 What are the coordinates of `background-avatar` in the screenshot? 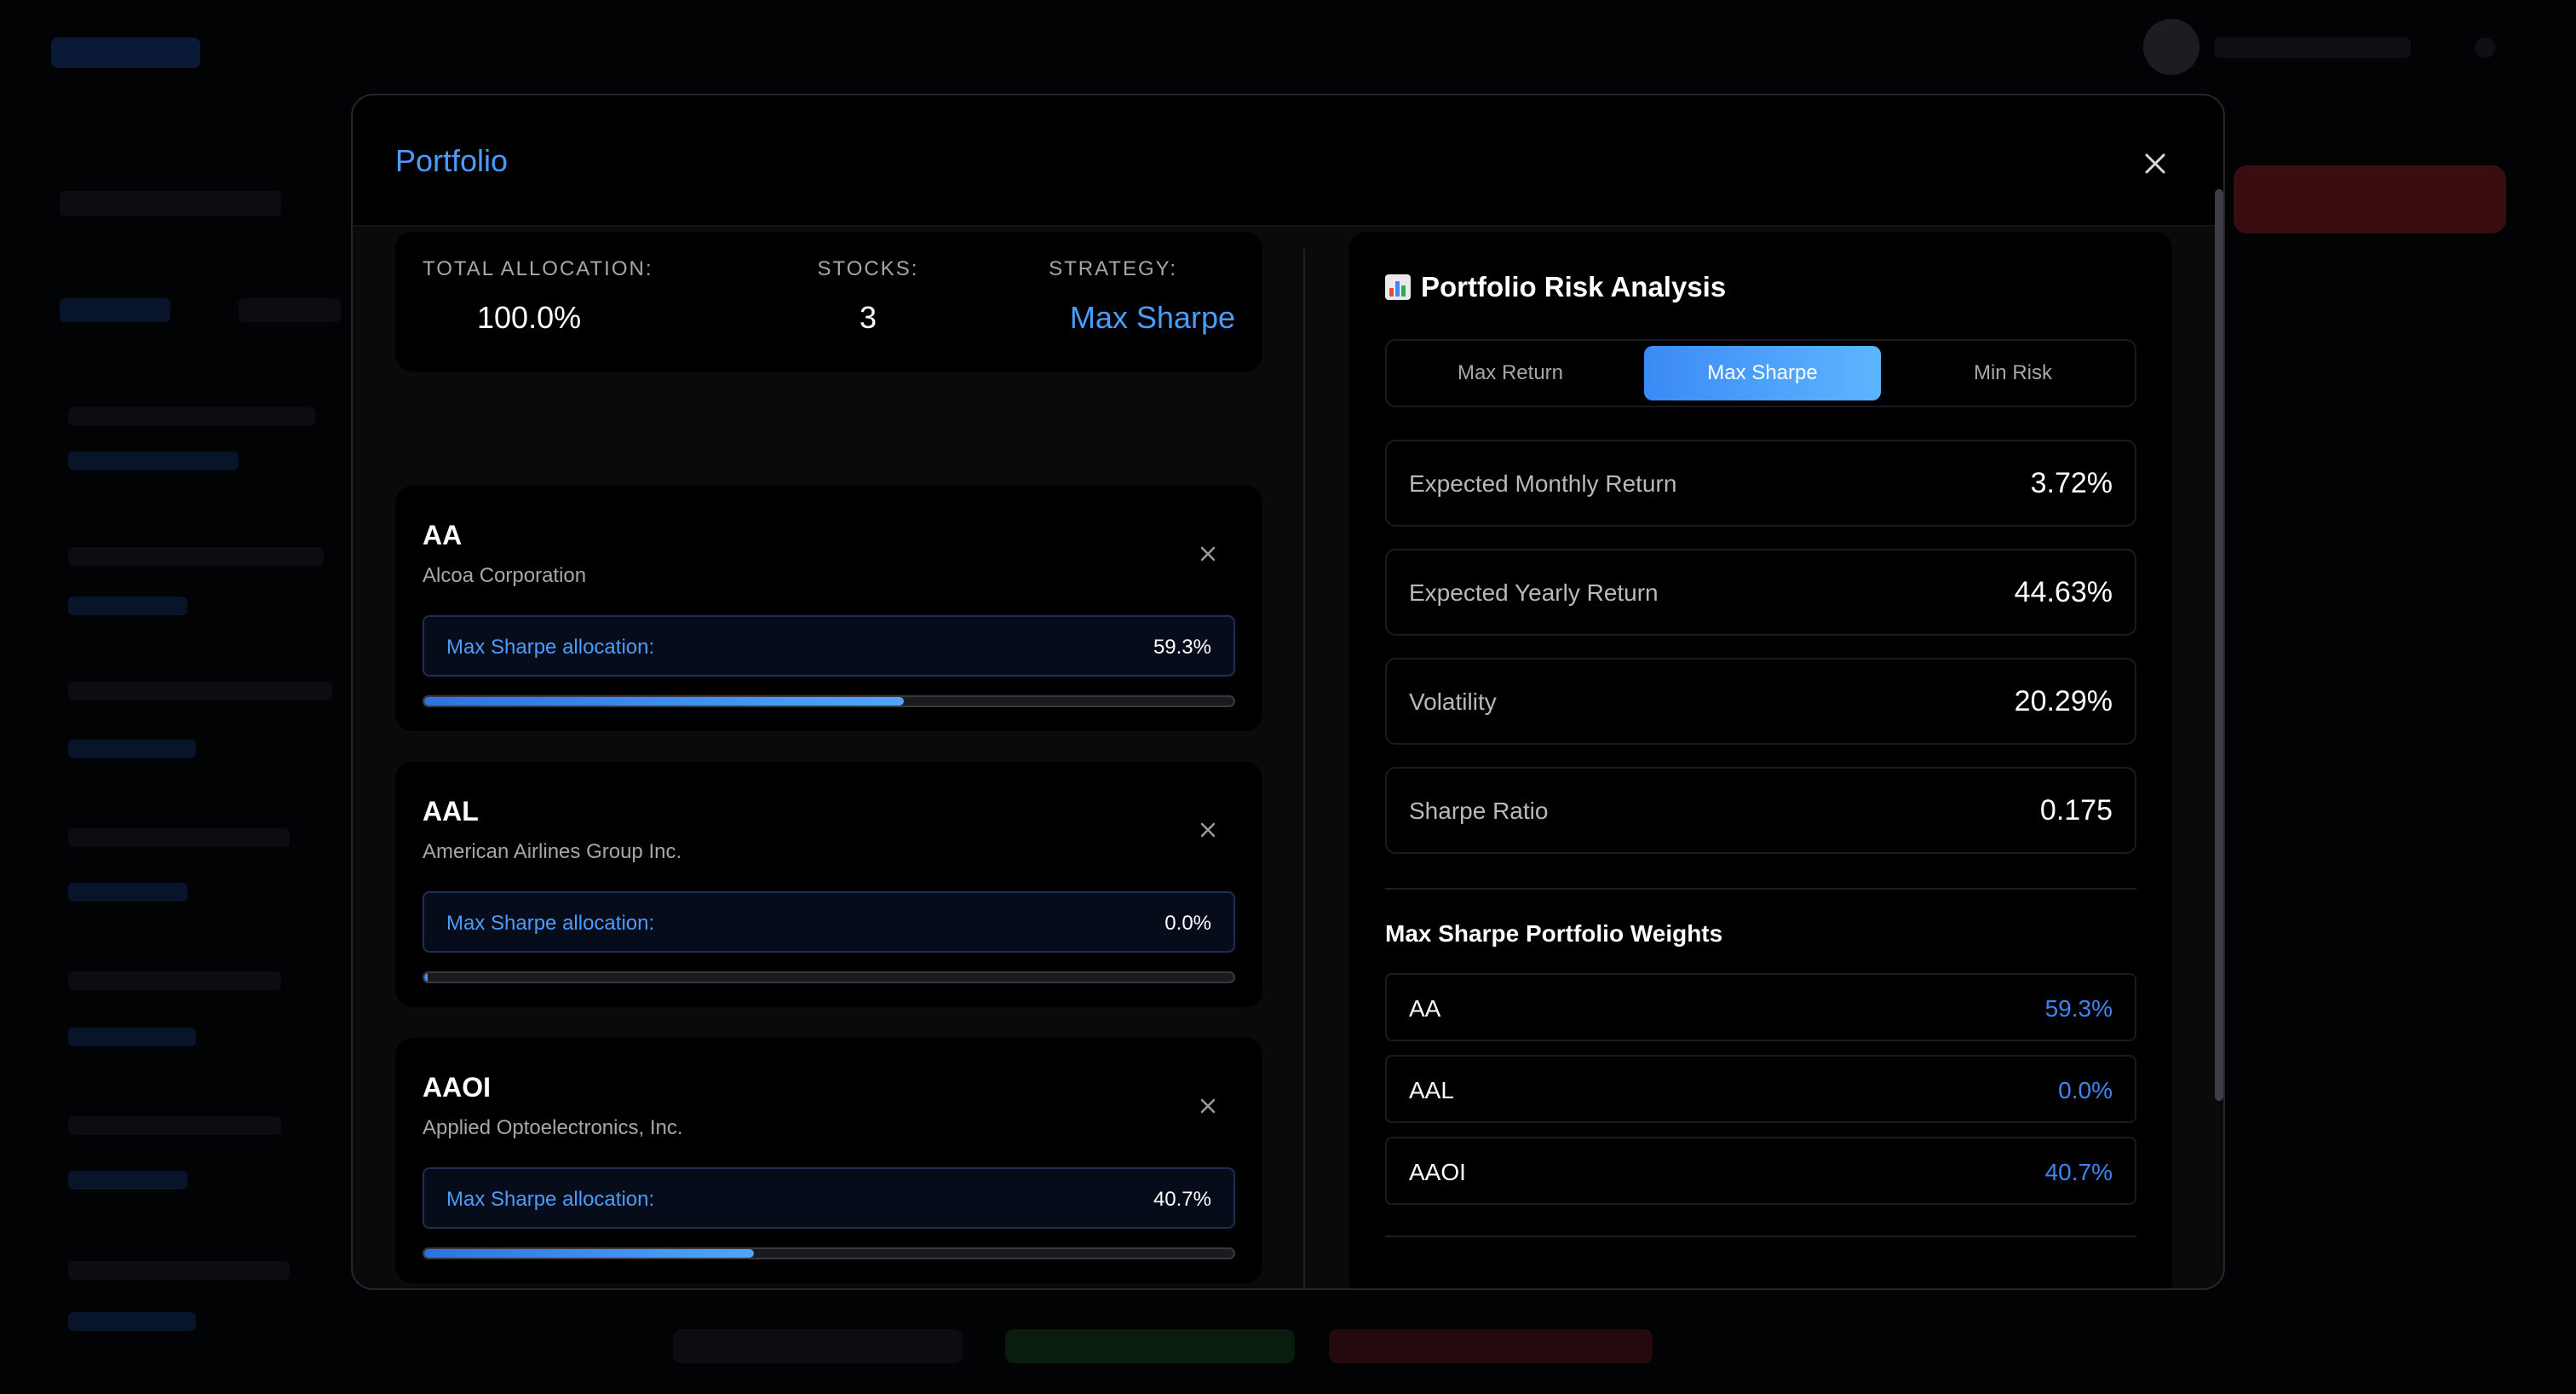 It's located at (2171, 47).